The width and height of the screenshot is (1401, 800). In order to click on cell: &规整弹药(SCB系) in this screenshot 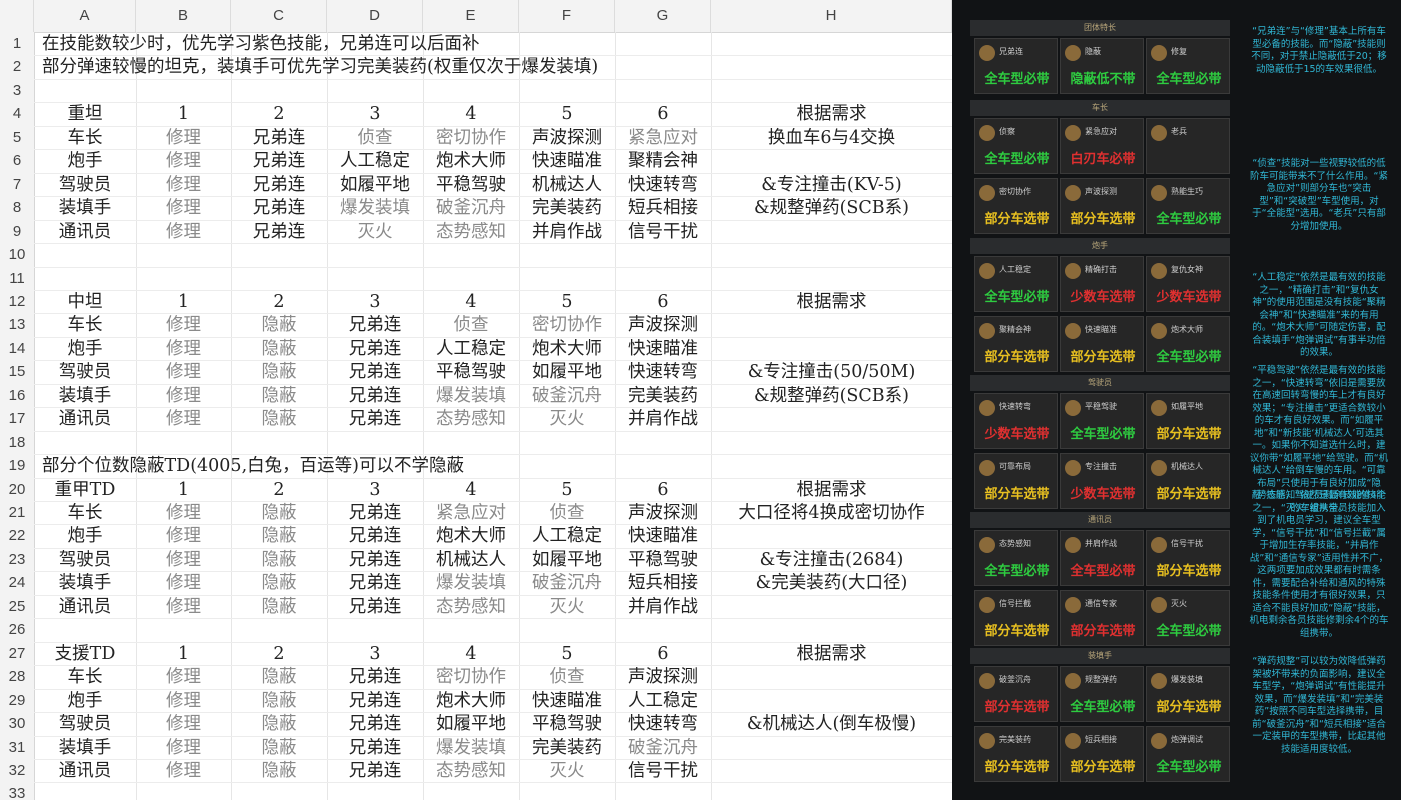, I will do `click(831, 208)`.